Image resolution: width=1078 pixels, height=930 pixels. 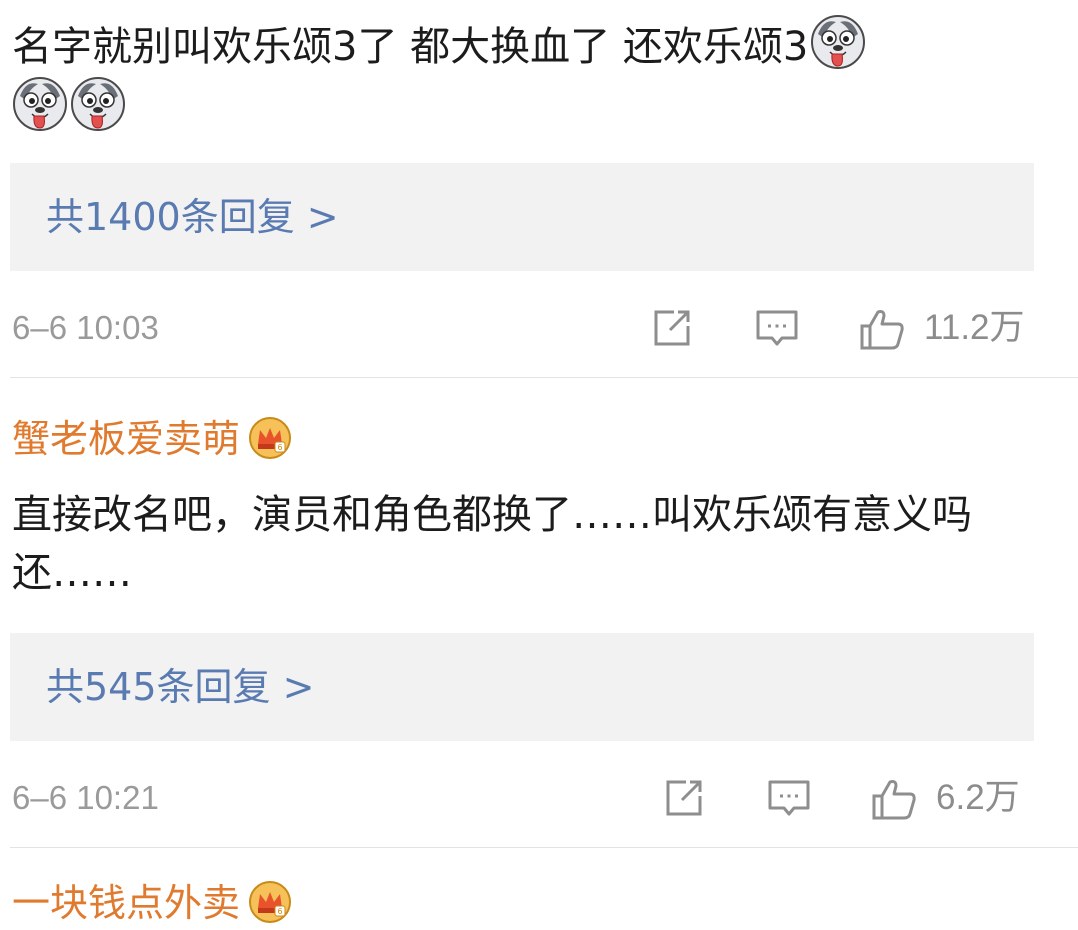 What do you see at coordinates (522, 687) in the screenshot?
I see `replies-box: 共545条回复 >` at bounding box center [522, 687].